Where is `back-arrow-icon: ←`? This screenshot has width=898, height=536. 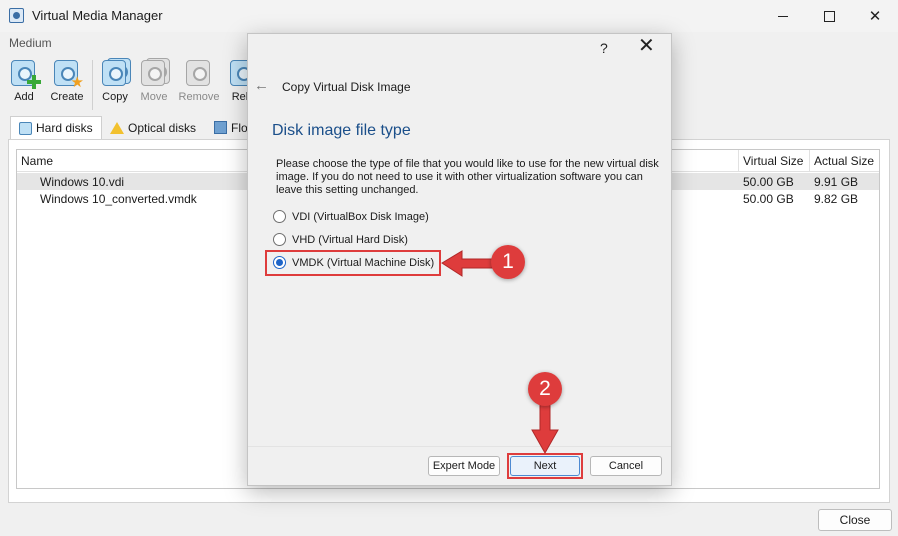
back-arrow-icon: ← is located at coordinates (261, 85).